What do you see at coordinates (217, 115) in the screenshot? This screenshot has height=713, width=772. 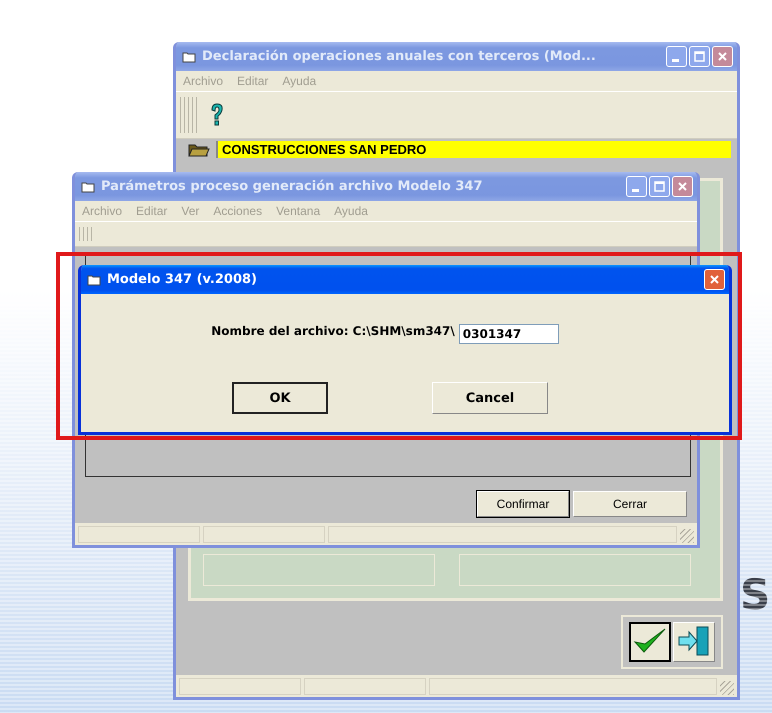 I see `help-icon` at bounding box center [217, 115].